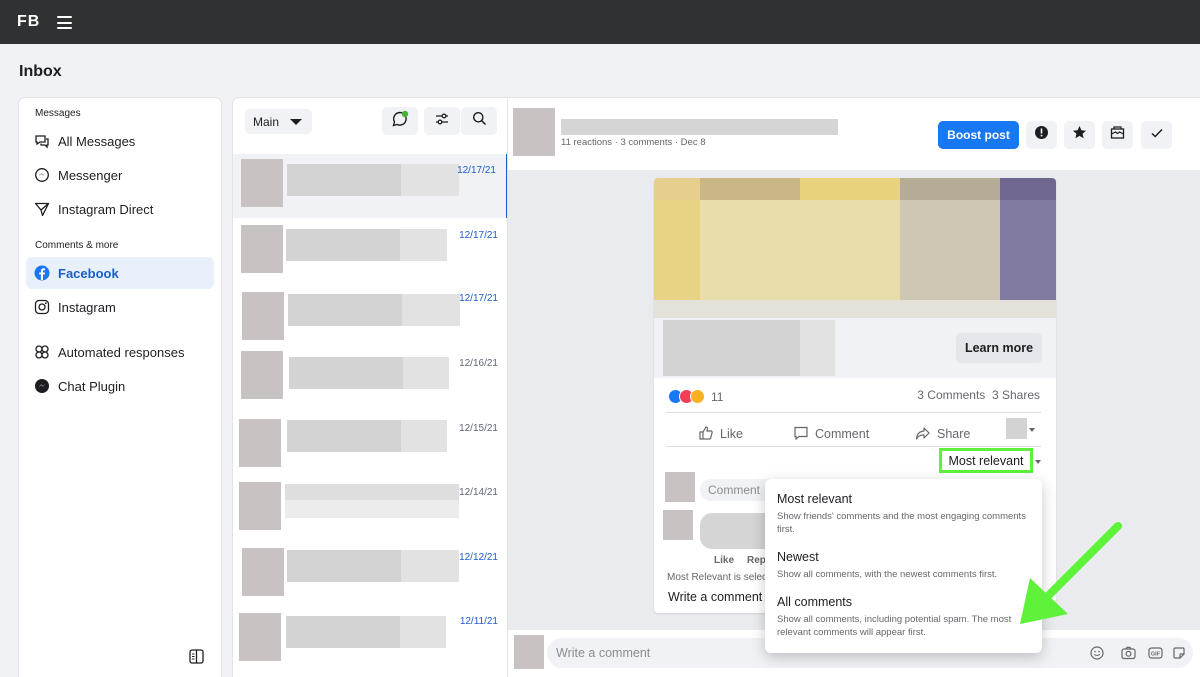  Describe the element at coordinates (64, 22) in the screenshot. I see `hamburger-menu-icon` at that location.